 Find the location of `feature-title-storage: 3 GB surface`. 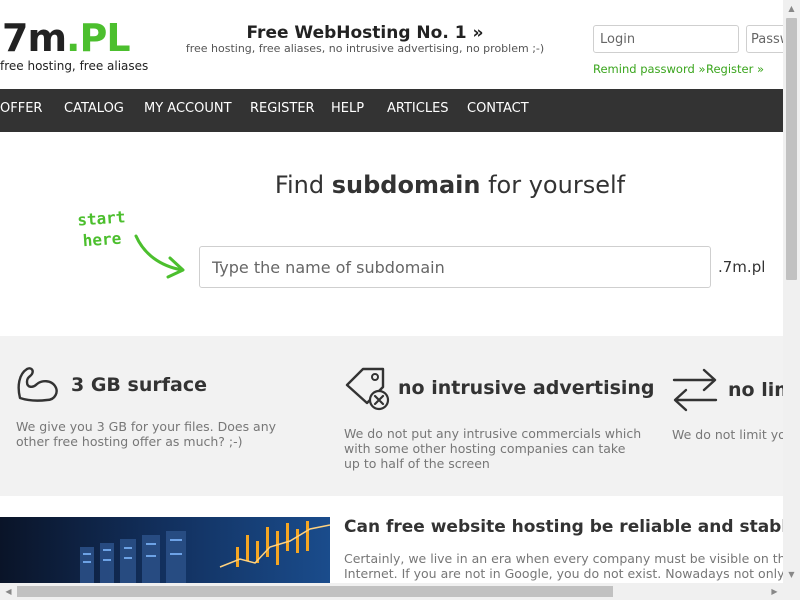

feature-title-storage: 3 GB surface is located at coordinates (139, 385).